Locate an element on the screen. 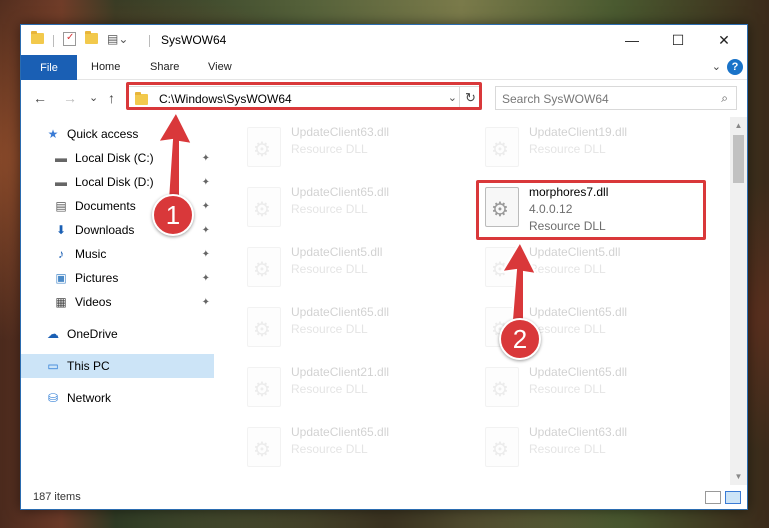 Image resolution: width=769 pixels, height=528 pixels. callout-badge-1: 1 is located at coordinates (173, 215).